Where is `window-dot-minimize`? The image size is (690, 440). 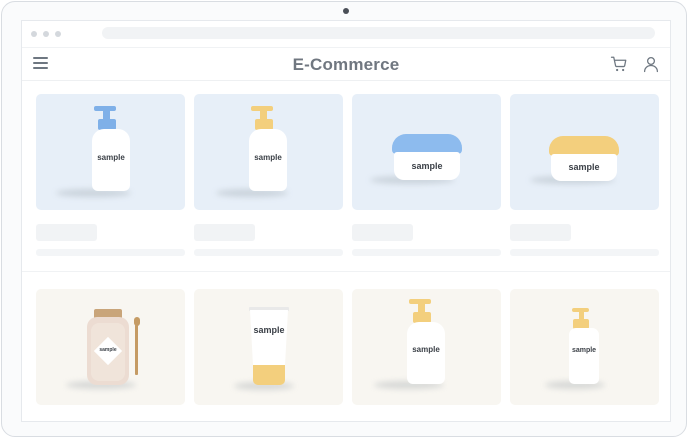 window-dot-minimize is located at coordinates (46, 34).